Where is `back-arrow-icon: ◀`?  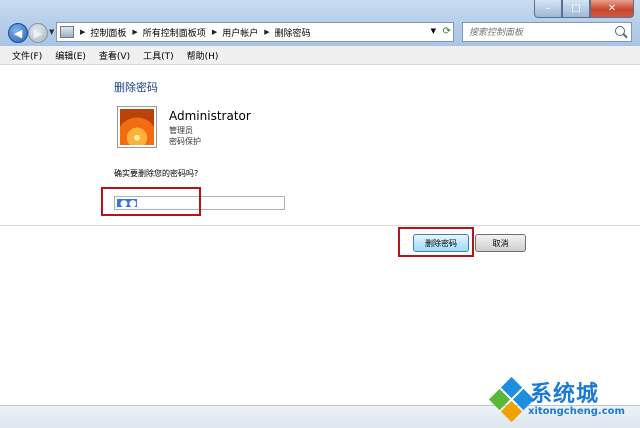 back-arrow-icon: ◀ is located at coordinates (18, 33).